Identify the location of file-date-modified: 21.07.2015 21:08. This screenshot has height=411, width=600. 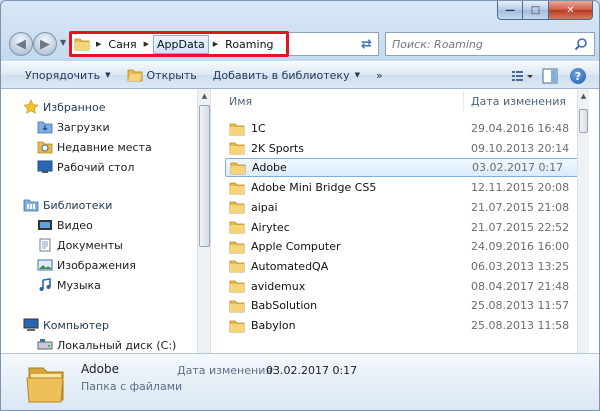
(520, 207).